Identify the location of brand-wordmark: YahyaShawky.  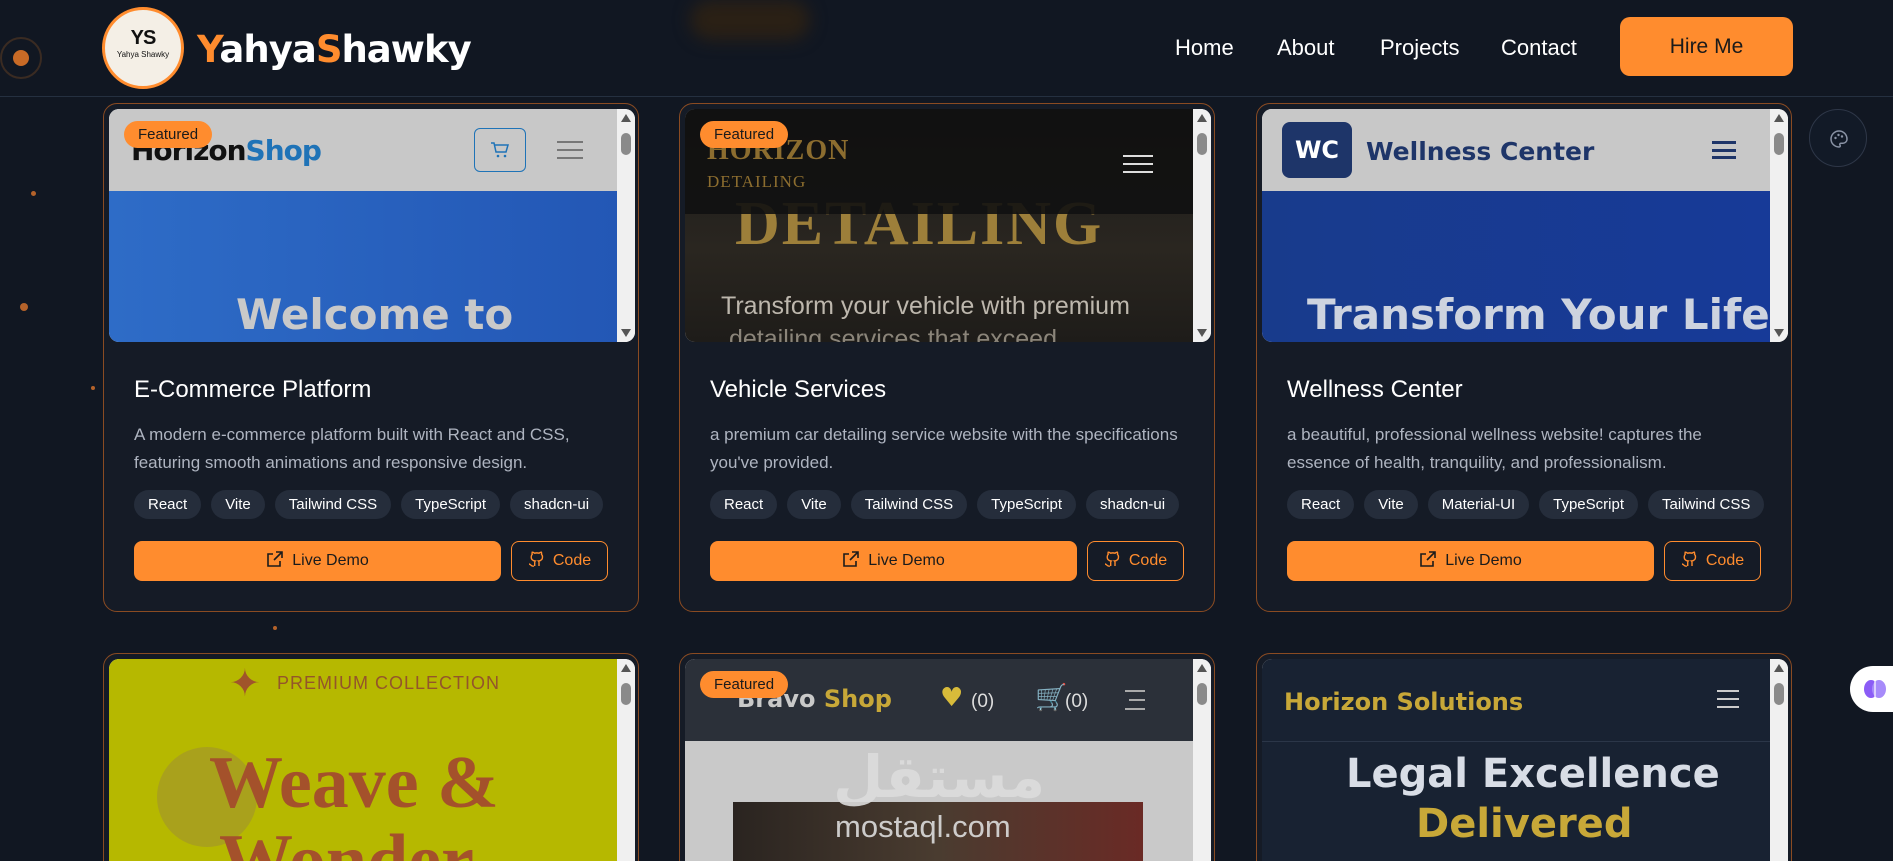
(334, 49).